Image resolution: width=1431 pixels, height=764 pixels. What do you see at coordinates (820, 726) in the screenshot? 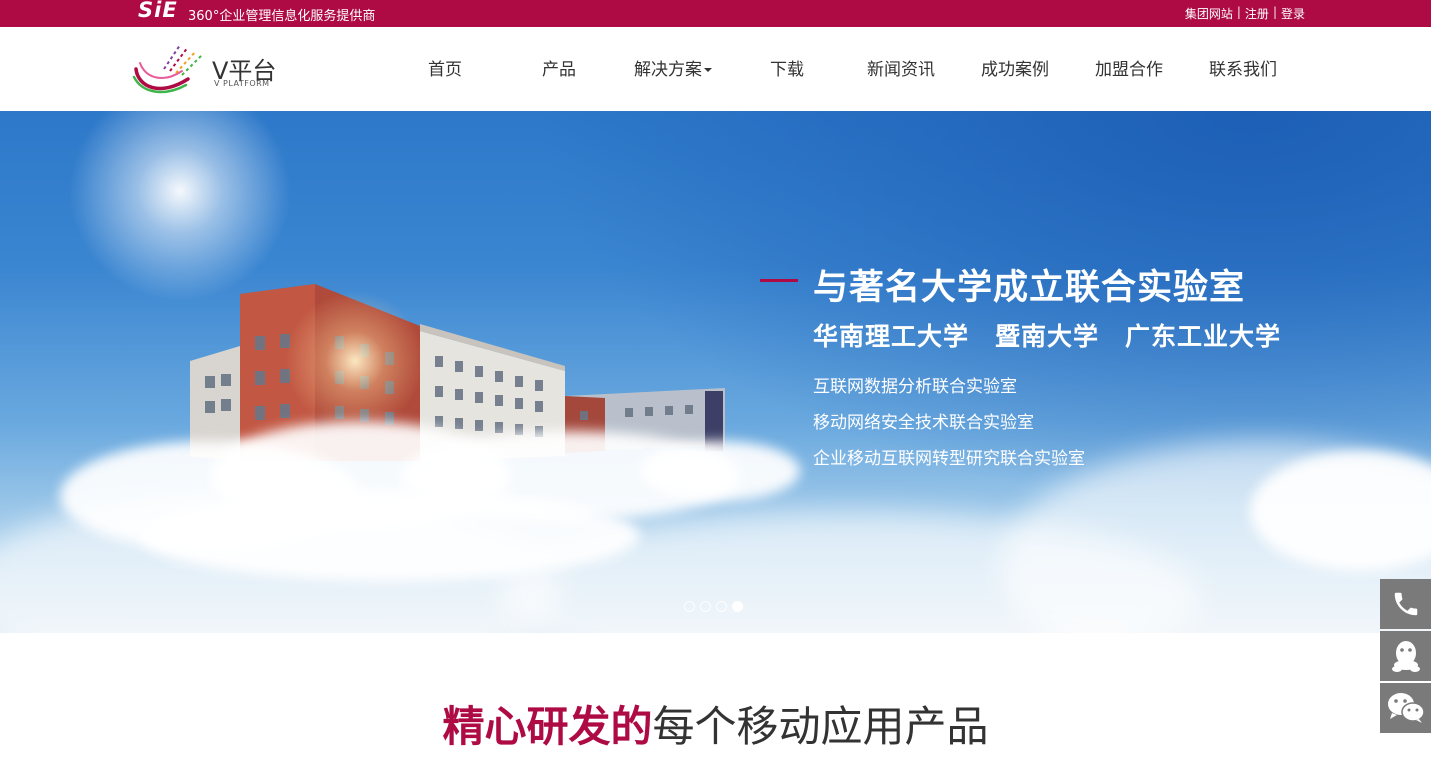
I see `section-title-rest: 每个移动应用产品` at bounding box center [820, 726].